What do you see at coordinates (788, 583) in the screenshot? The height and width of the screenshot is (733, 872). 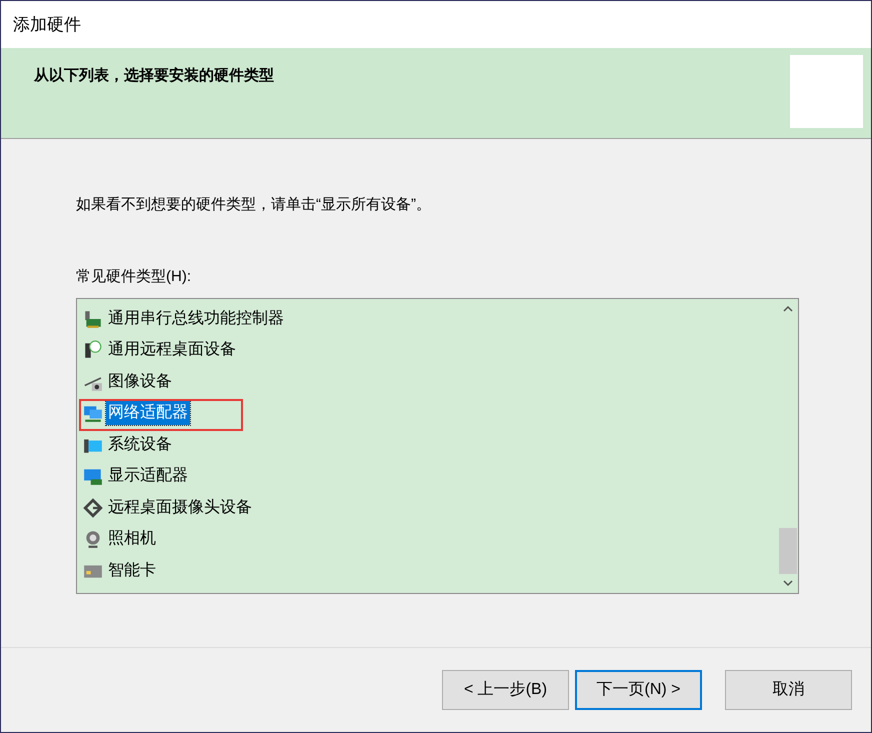 I see `scroll-down-icon` at bounding box center [788, 583].